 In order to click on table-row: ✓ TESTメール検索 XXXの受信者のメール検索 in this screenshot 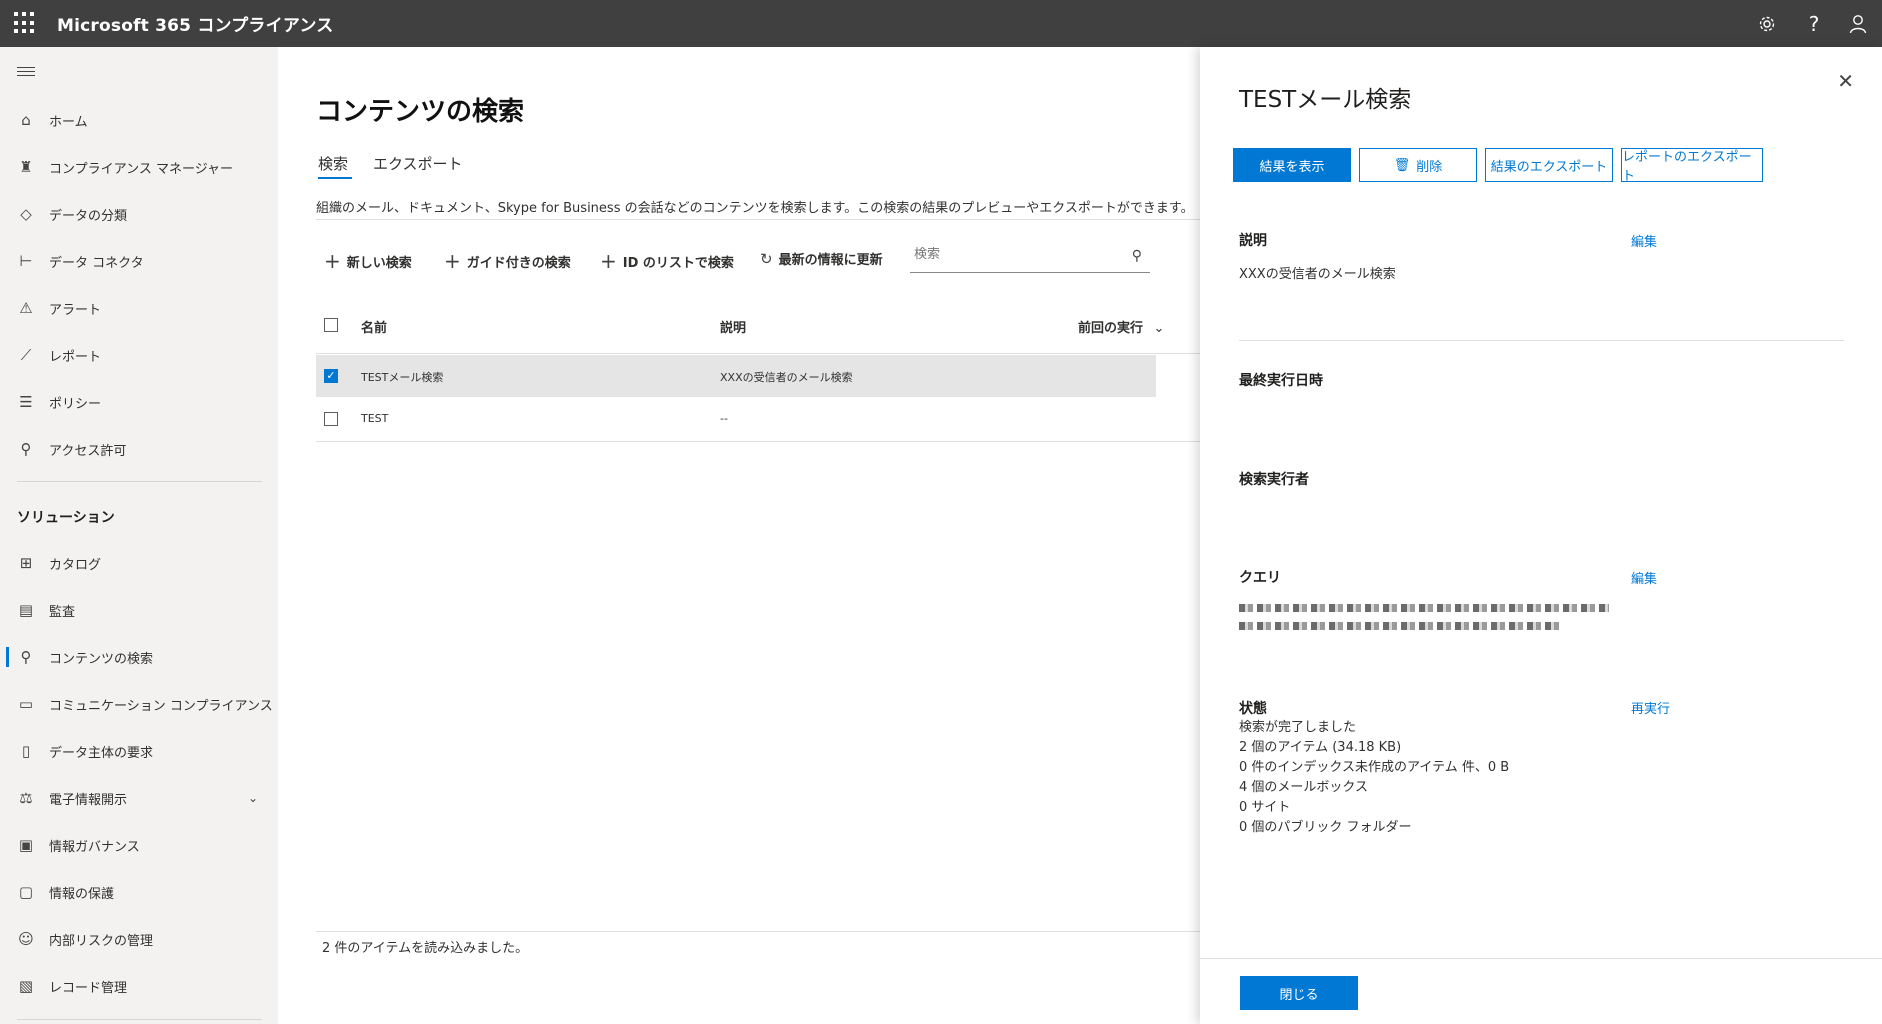, I will do `click(736, 376)`.